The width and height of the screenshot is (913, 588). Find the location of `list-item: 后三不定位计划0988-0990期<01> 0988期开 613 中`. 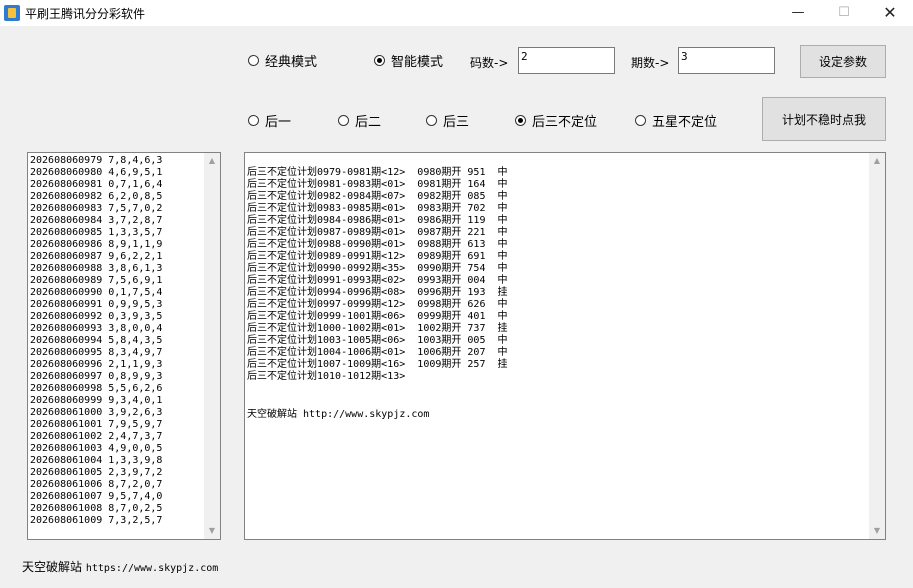

list-item: 后三不定位计划0988-0990期<01> 0988期开 613 中 is located at coordinates (377, 244).